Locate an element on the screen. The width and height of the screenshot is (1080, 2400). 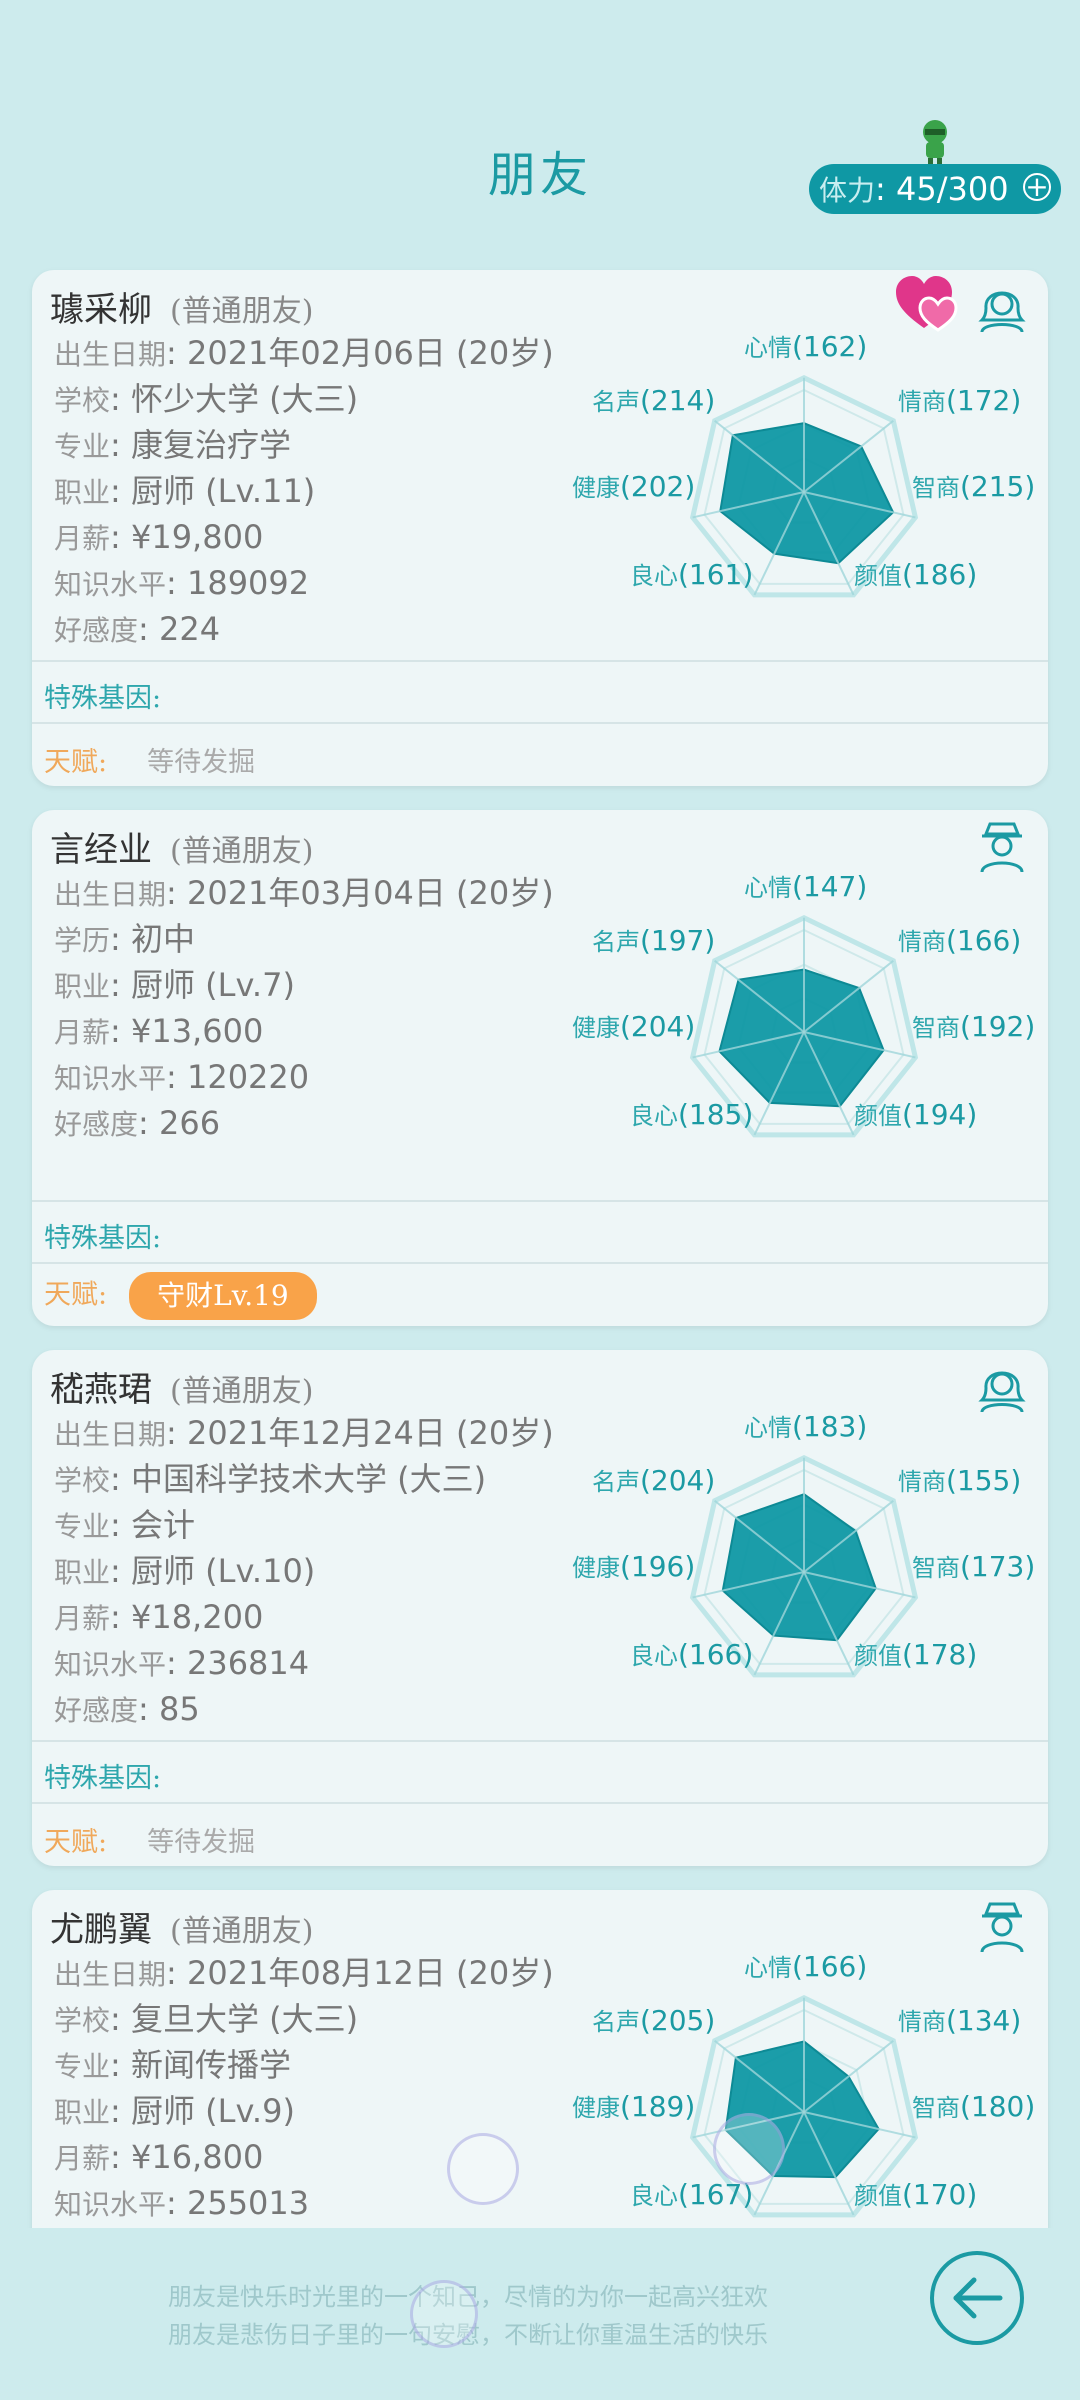
stat-value: (161) is located at coordinates (716, 574).